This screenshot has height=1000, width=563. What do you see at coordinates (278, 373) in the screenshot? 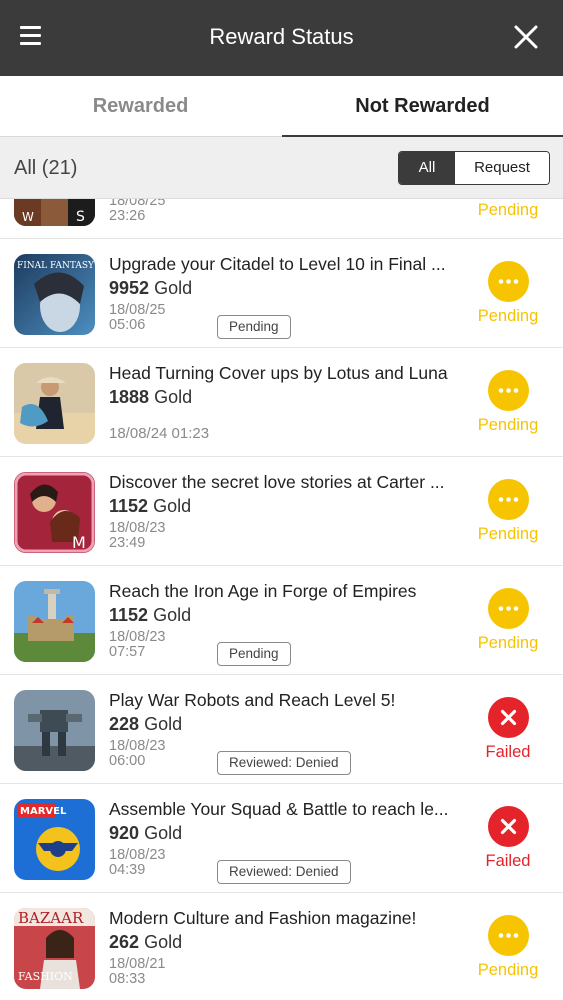
I see `item-title: Head Turning Cover ups by Lotus and Luna` at bounding box center [278, 373].